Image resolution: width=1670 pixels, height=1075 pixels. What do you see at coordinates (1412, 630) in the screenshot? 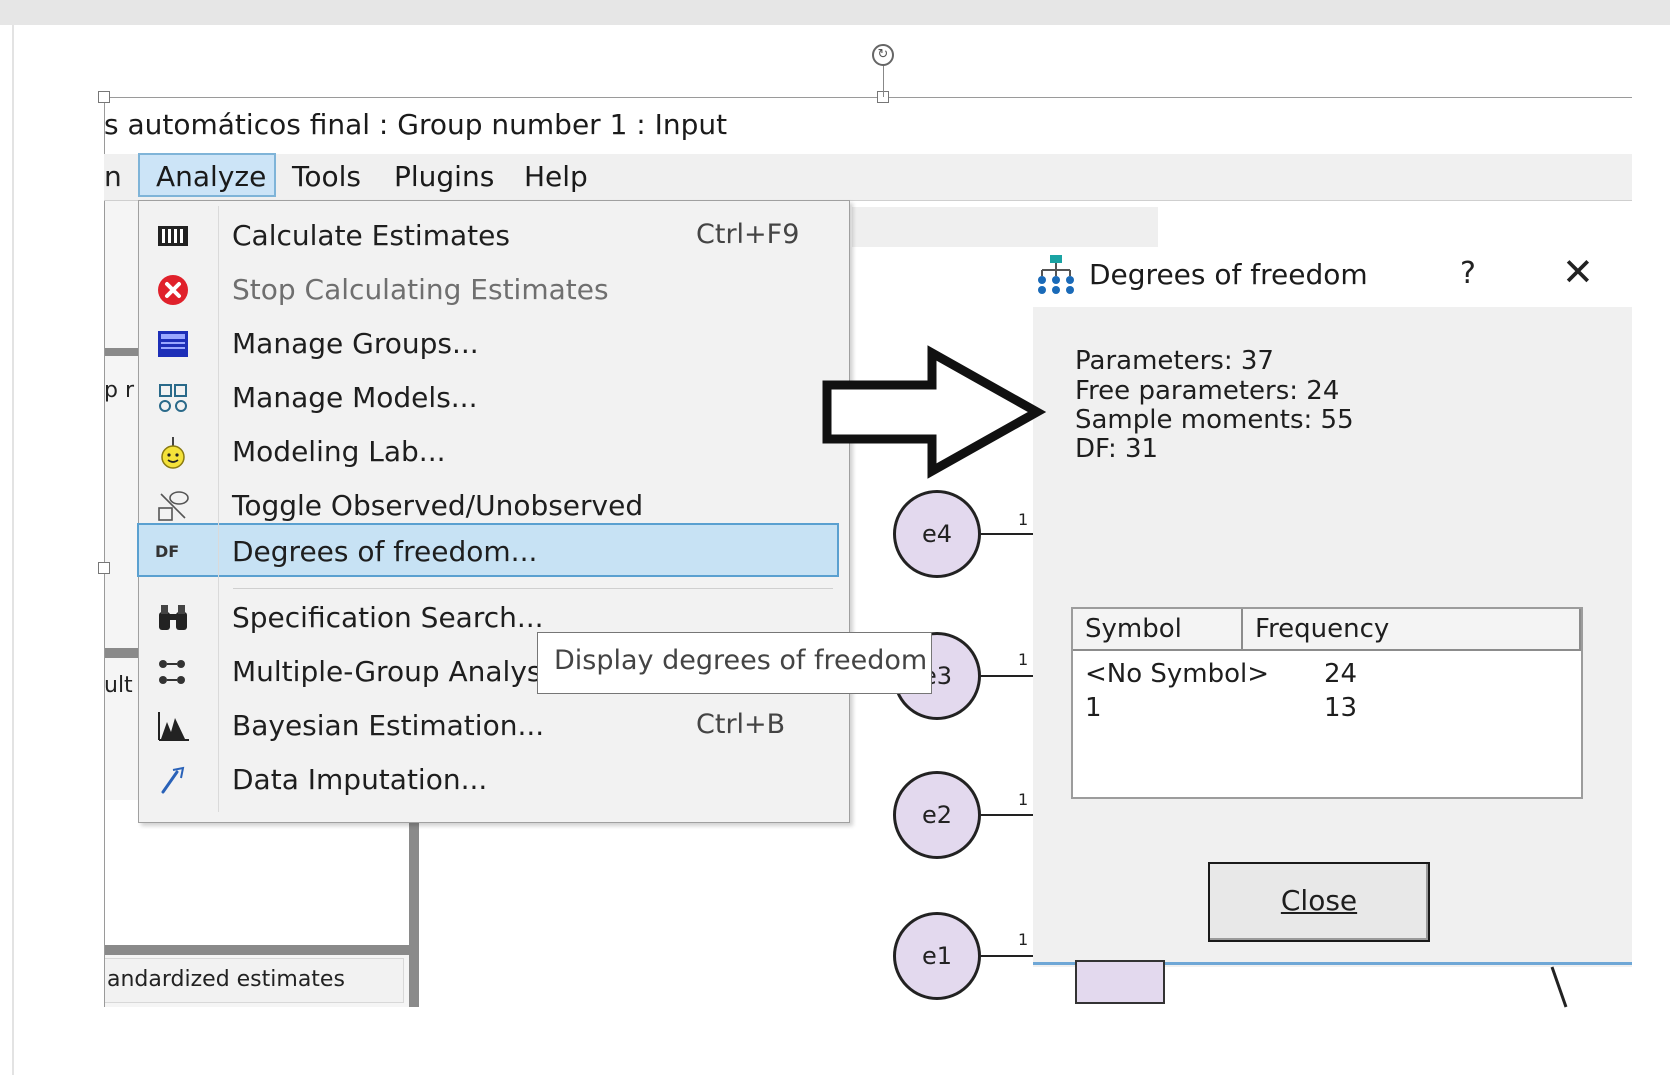
I see `column-header-frequency: Frequency` at bounding box center [1412, 630].